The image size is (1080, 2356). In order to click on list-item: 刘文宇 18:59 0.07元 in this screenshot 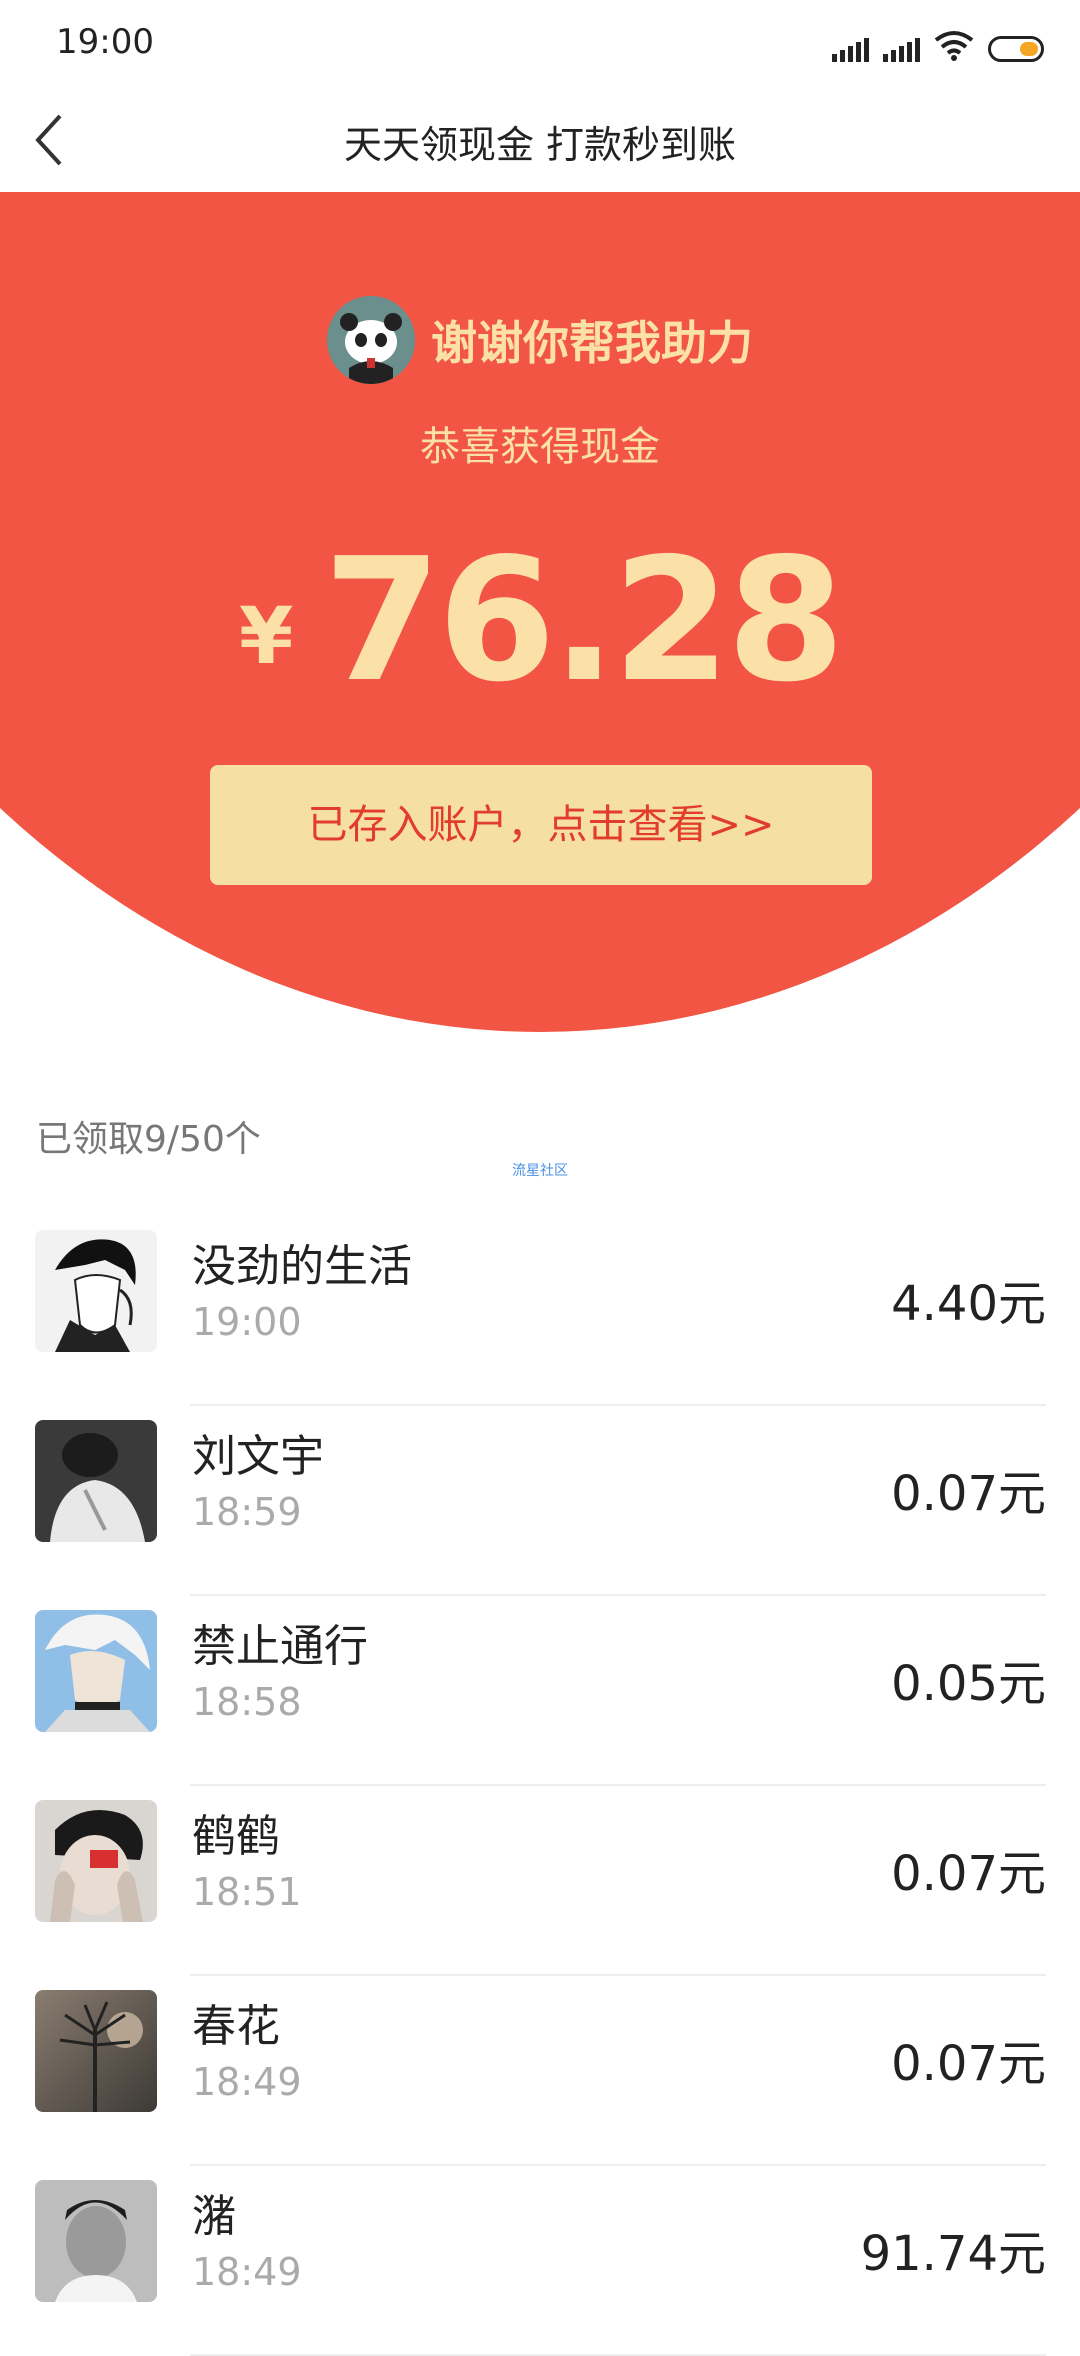, I will do `click(540, 1501)`.